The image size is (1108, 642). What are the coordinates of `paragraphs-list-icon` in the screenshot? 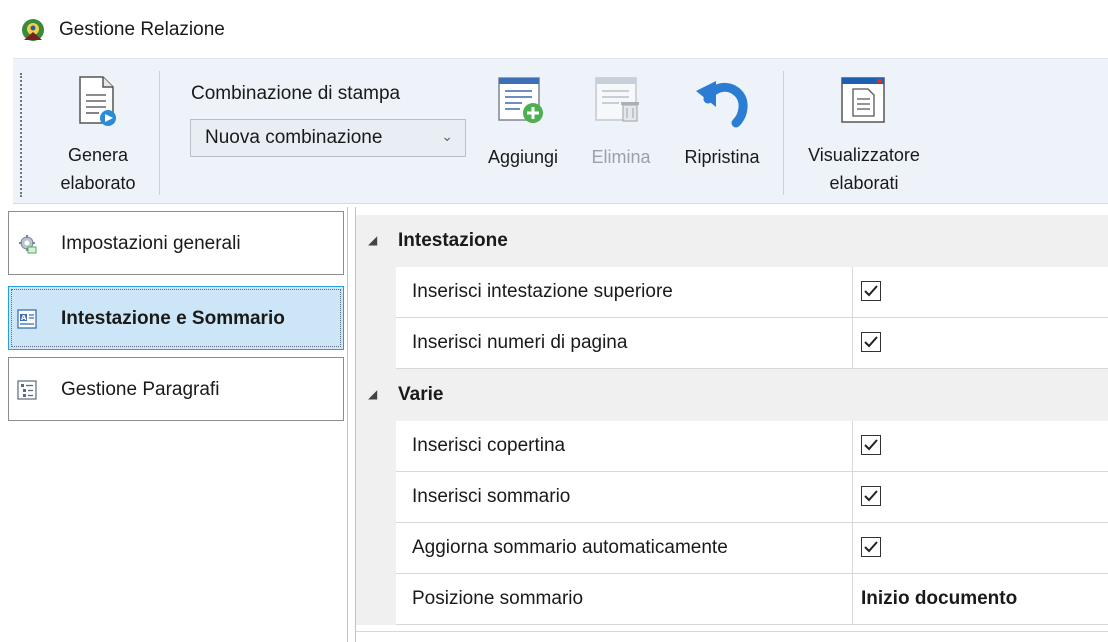 It's located at (27, 390).